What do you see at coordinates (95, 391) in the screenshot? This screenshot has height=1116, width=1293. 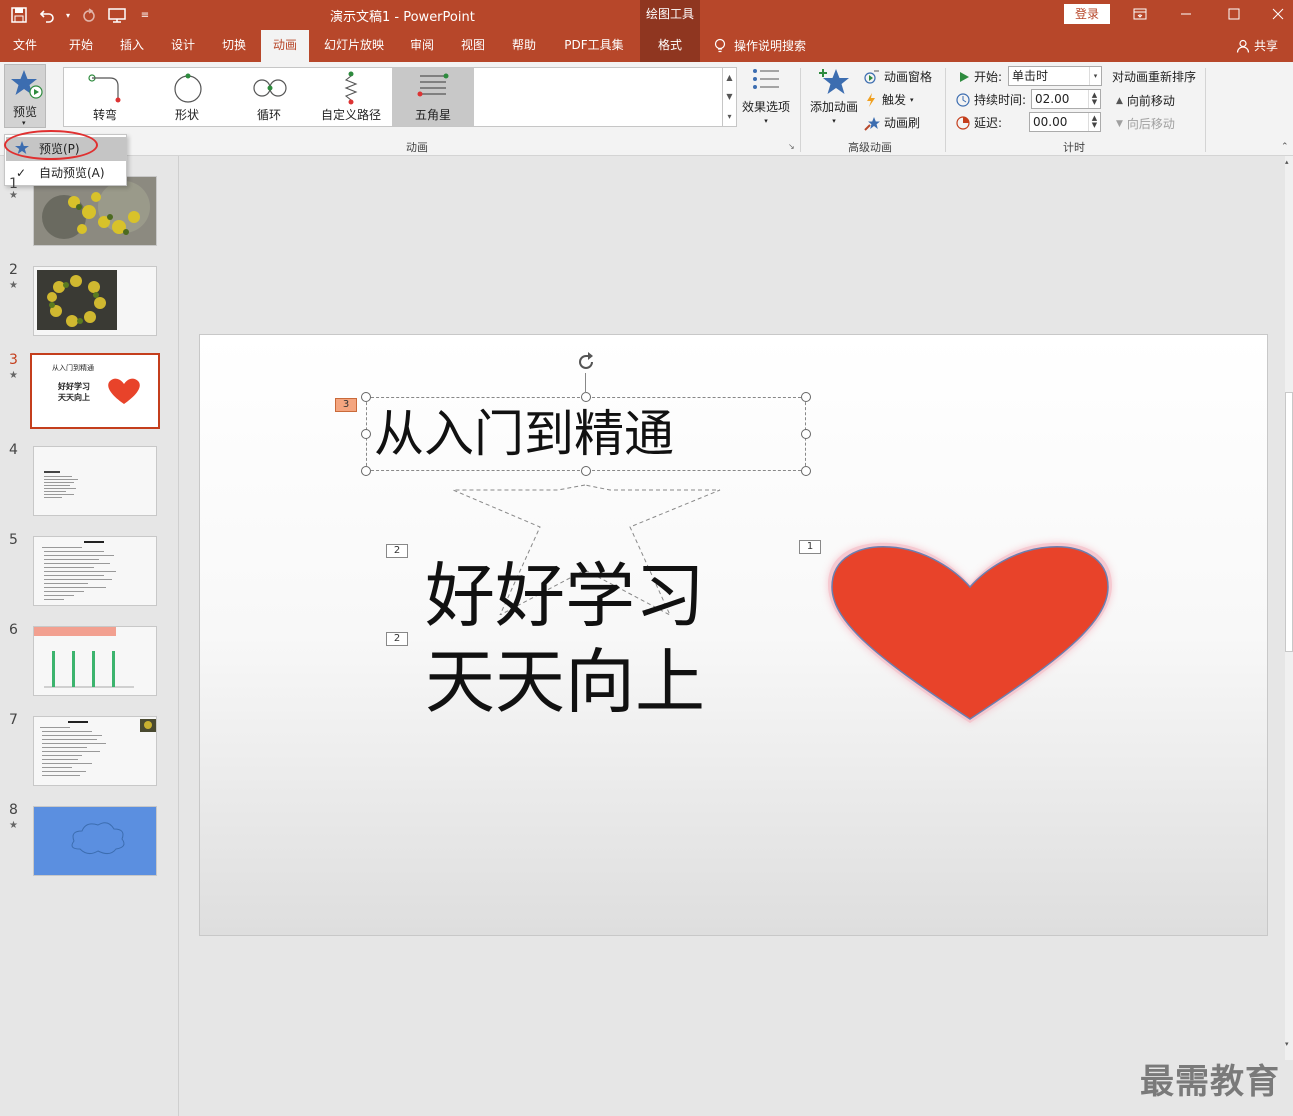 I see `slide-thumb-3: 从入门到精通 好好学习 天天向上` at bounding box center [95, 391].